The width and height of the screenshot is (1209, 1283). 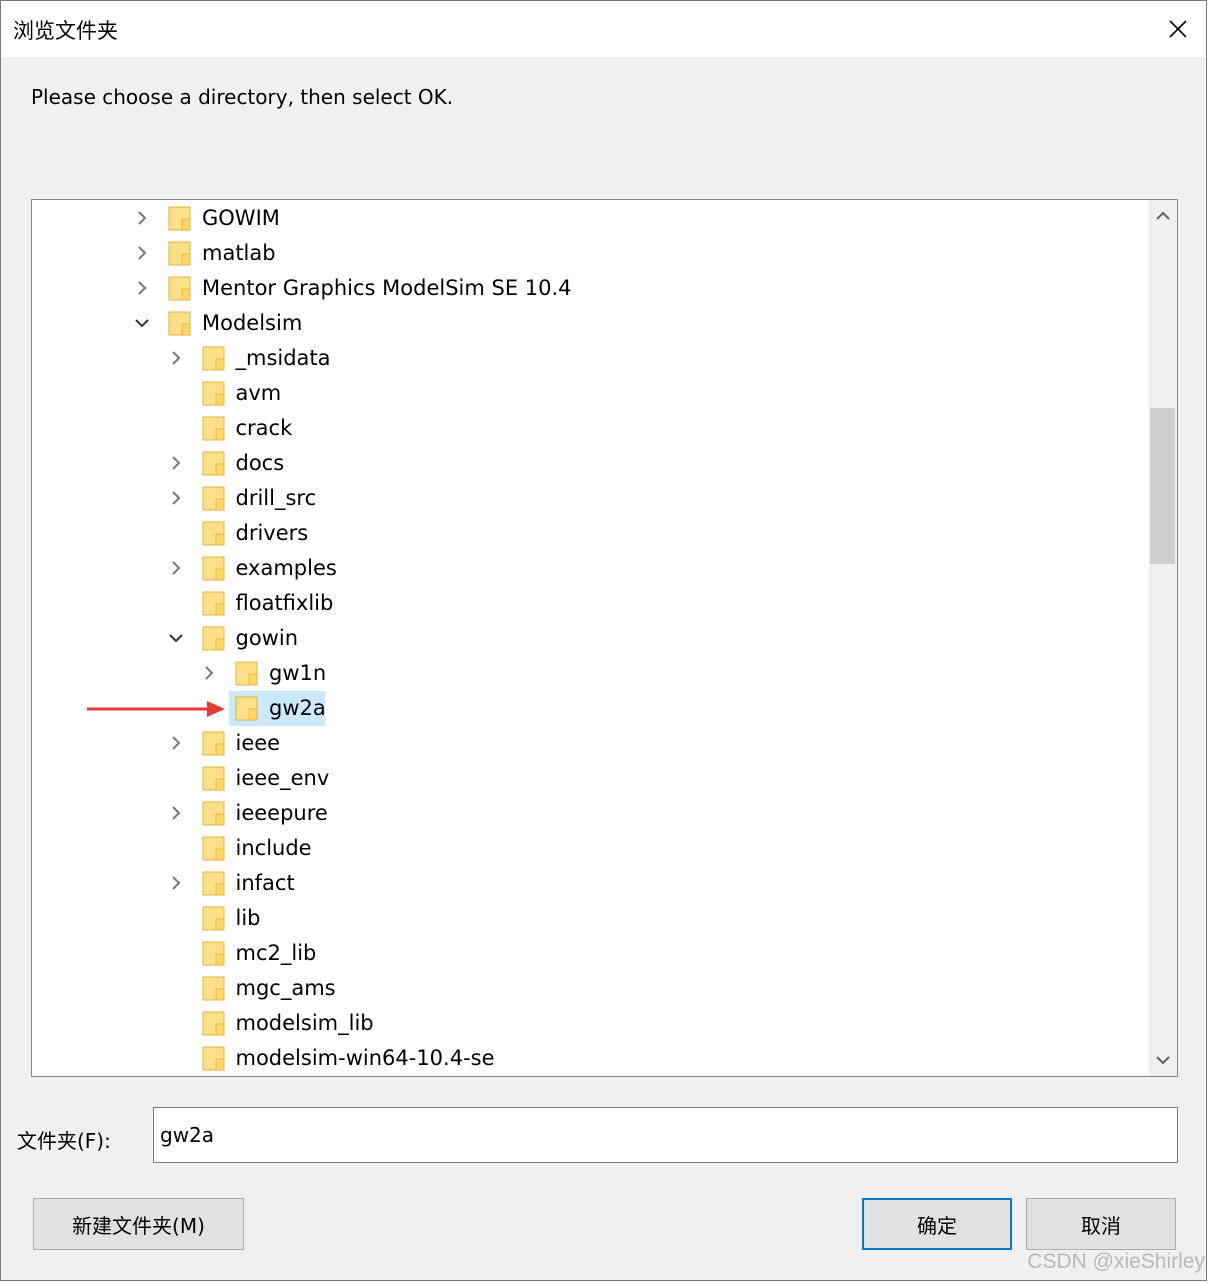 I want to click on window-title: 浏览文件夹, so click(x=65, y=31).